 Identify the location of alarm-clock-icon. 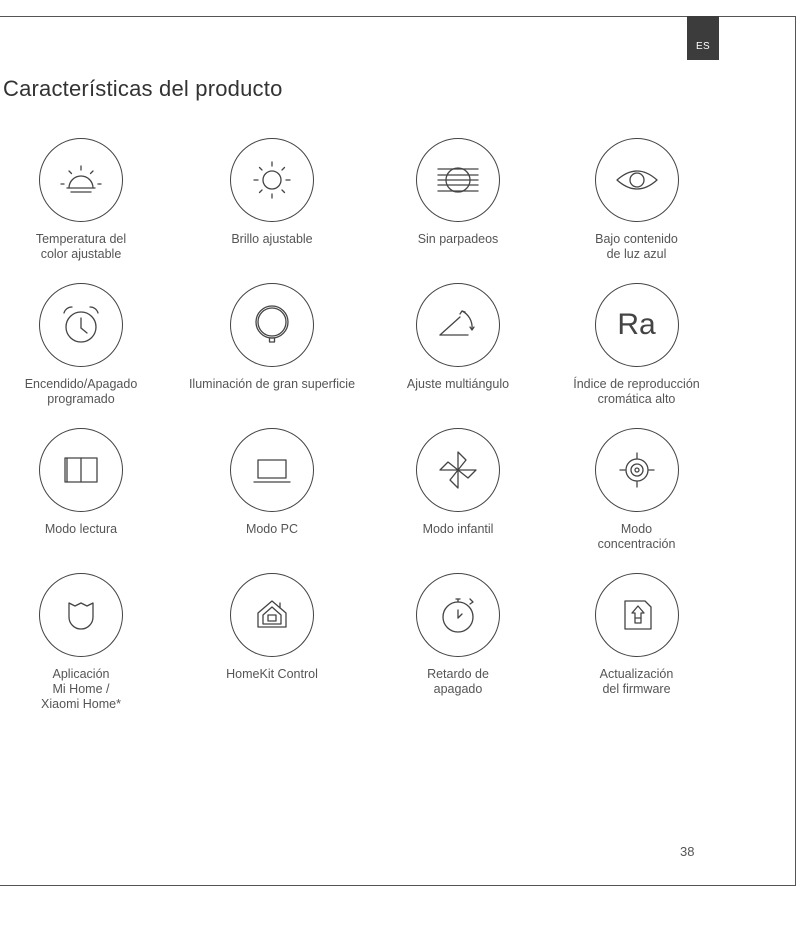
(81, 325).